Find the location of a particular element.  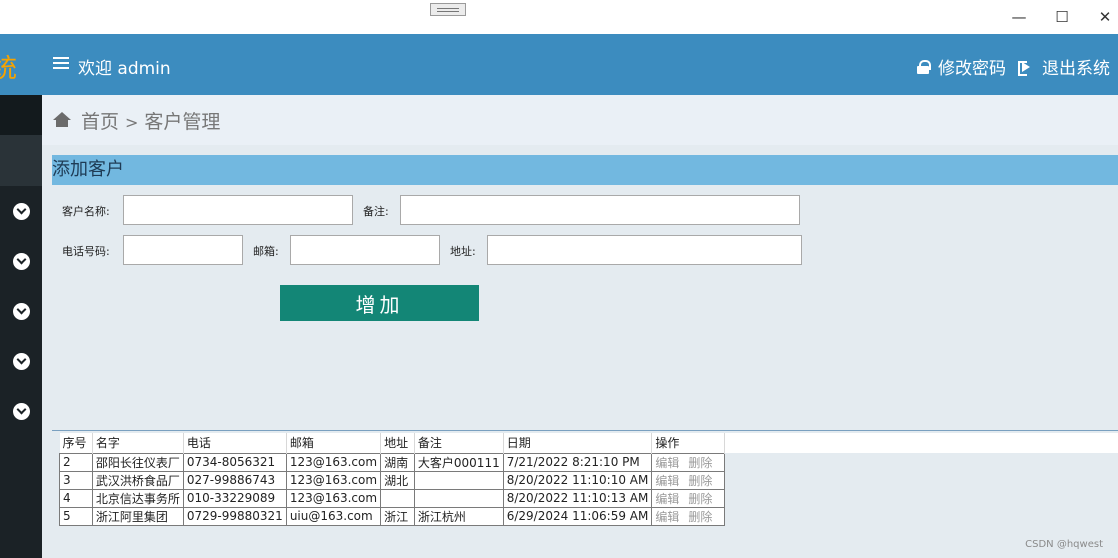

customer-name-input is located at coordinates (238, 210).